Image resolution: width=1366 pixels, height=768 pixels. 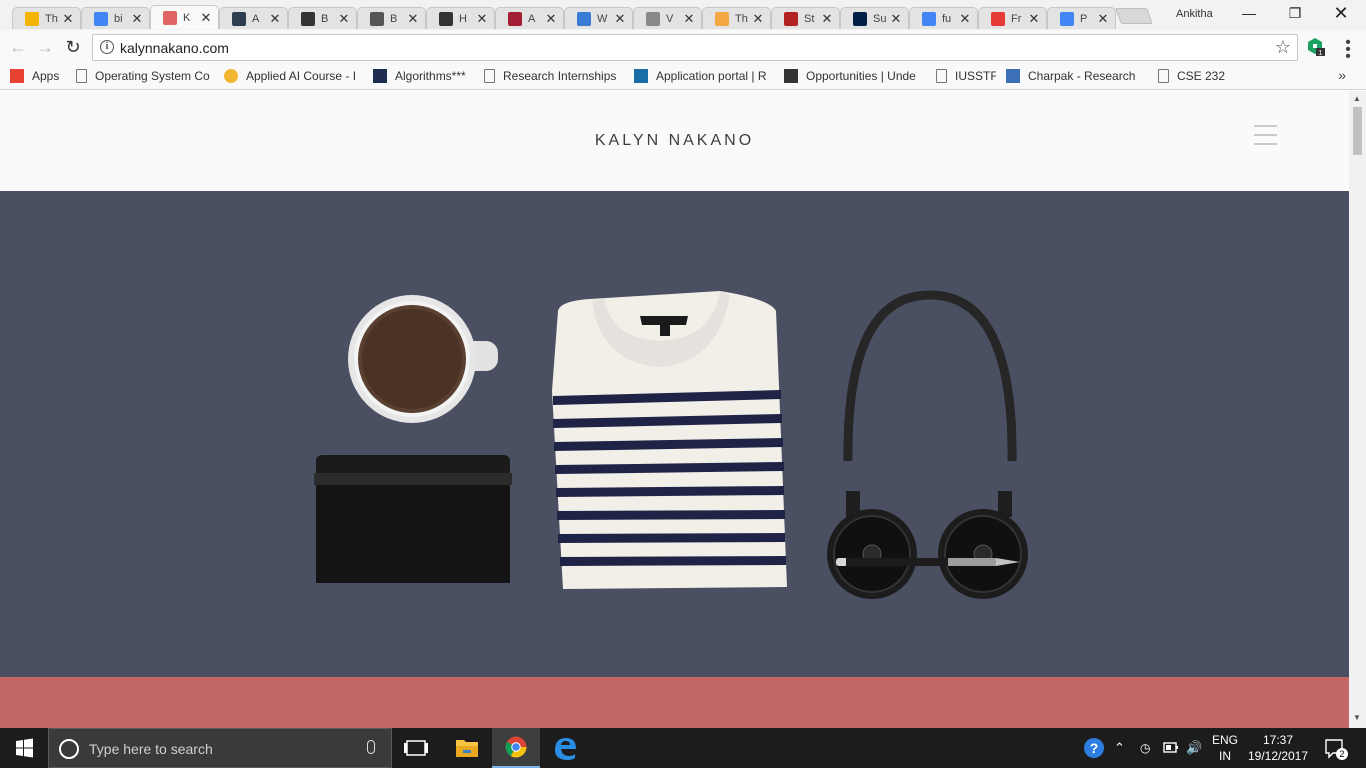 I want to click on bookmark-item: Apps, so click(x=38, y=76).